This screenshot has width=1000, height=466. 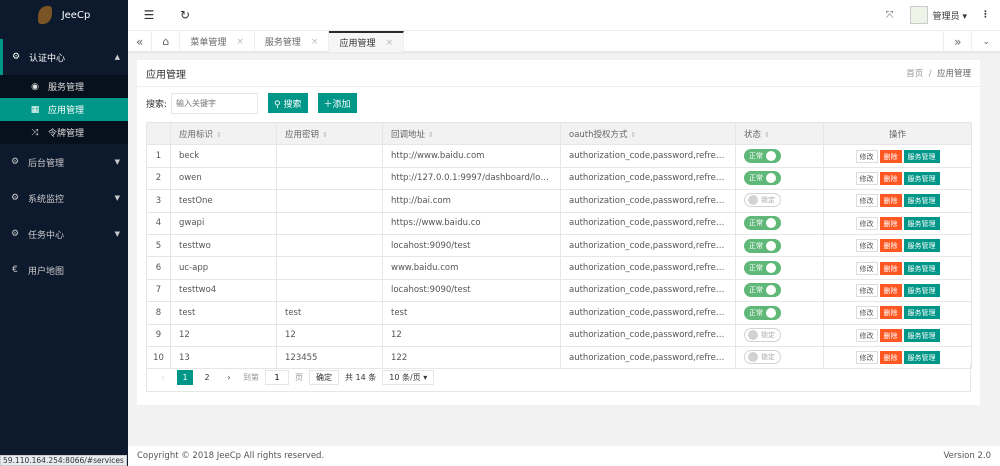 I want to click on goto-confirm-button: 确定, so click(x=324, y=377).